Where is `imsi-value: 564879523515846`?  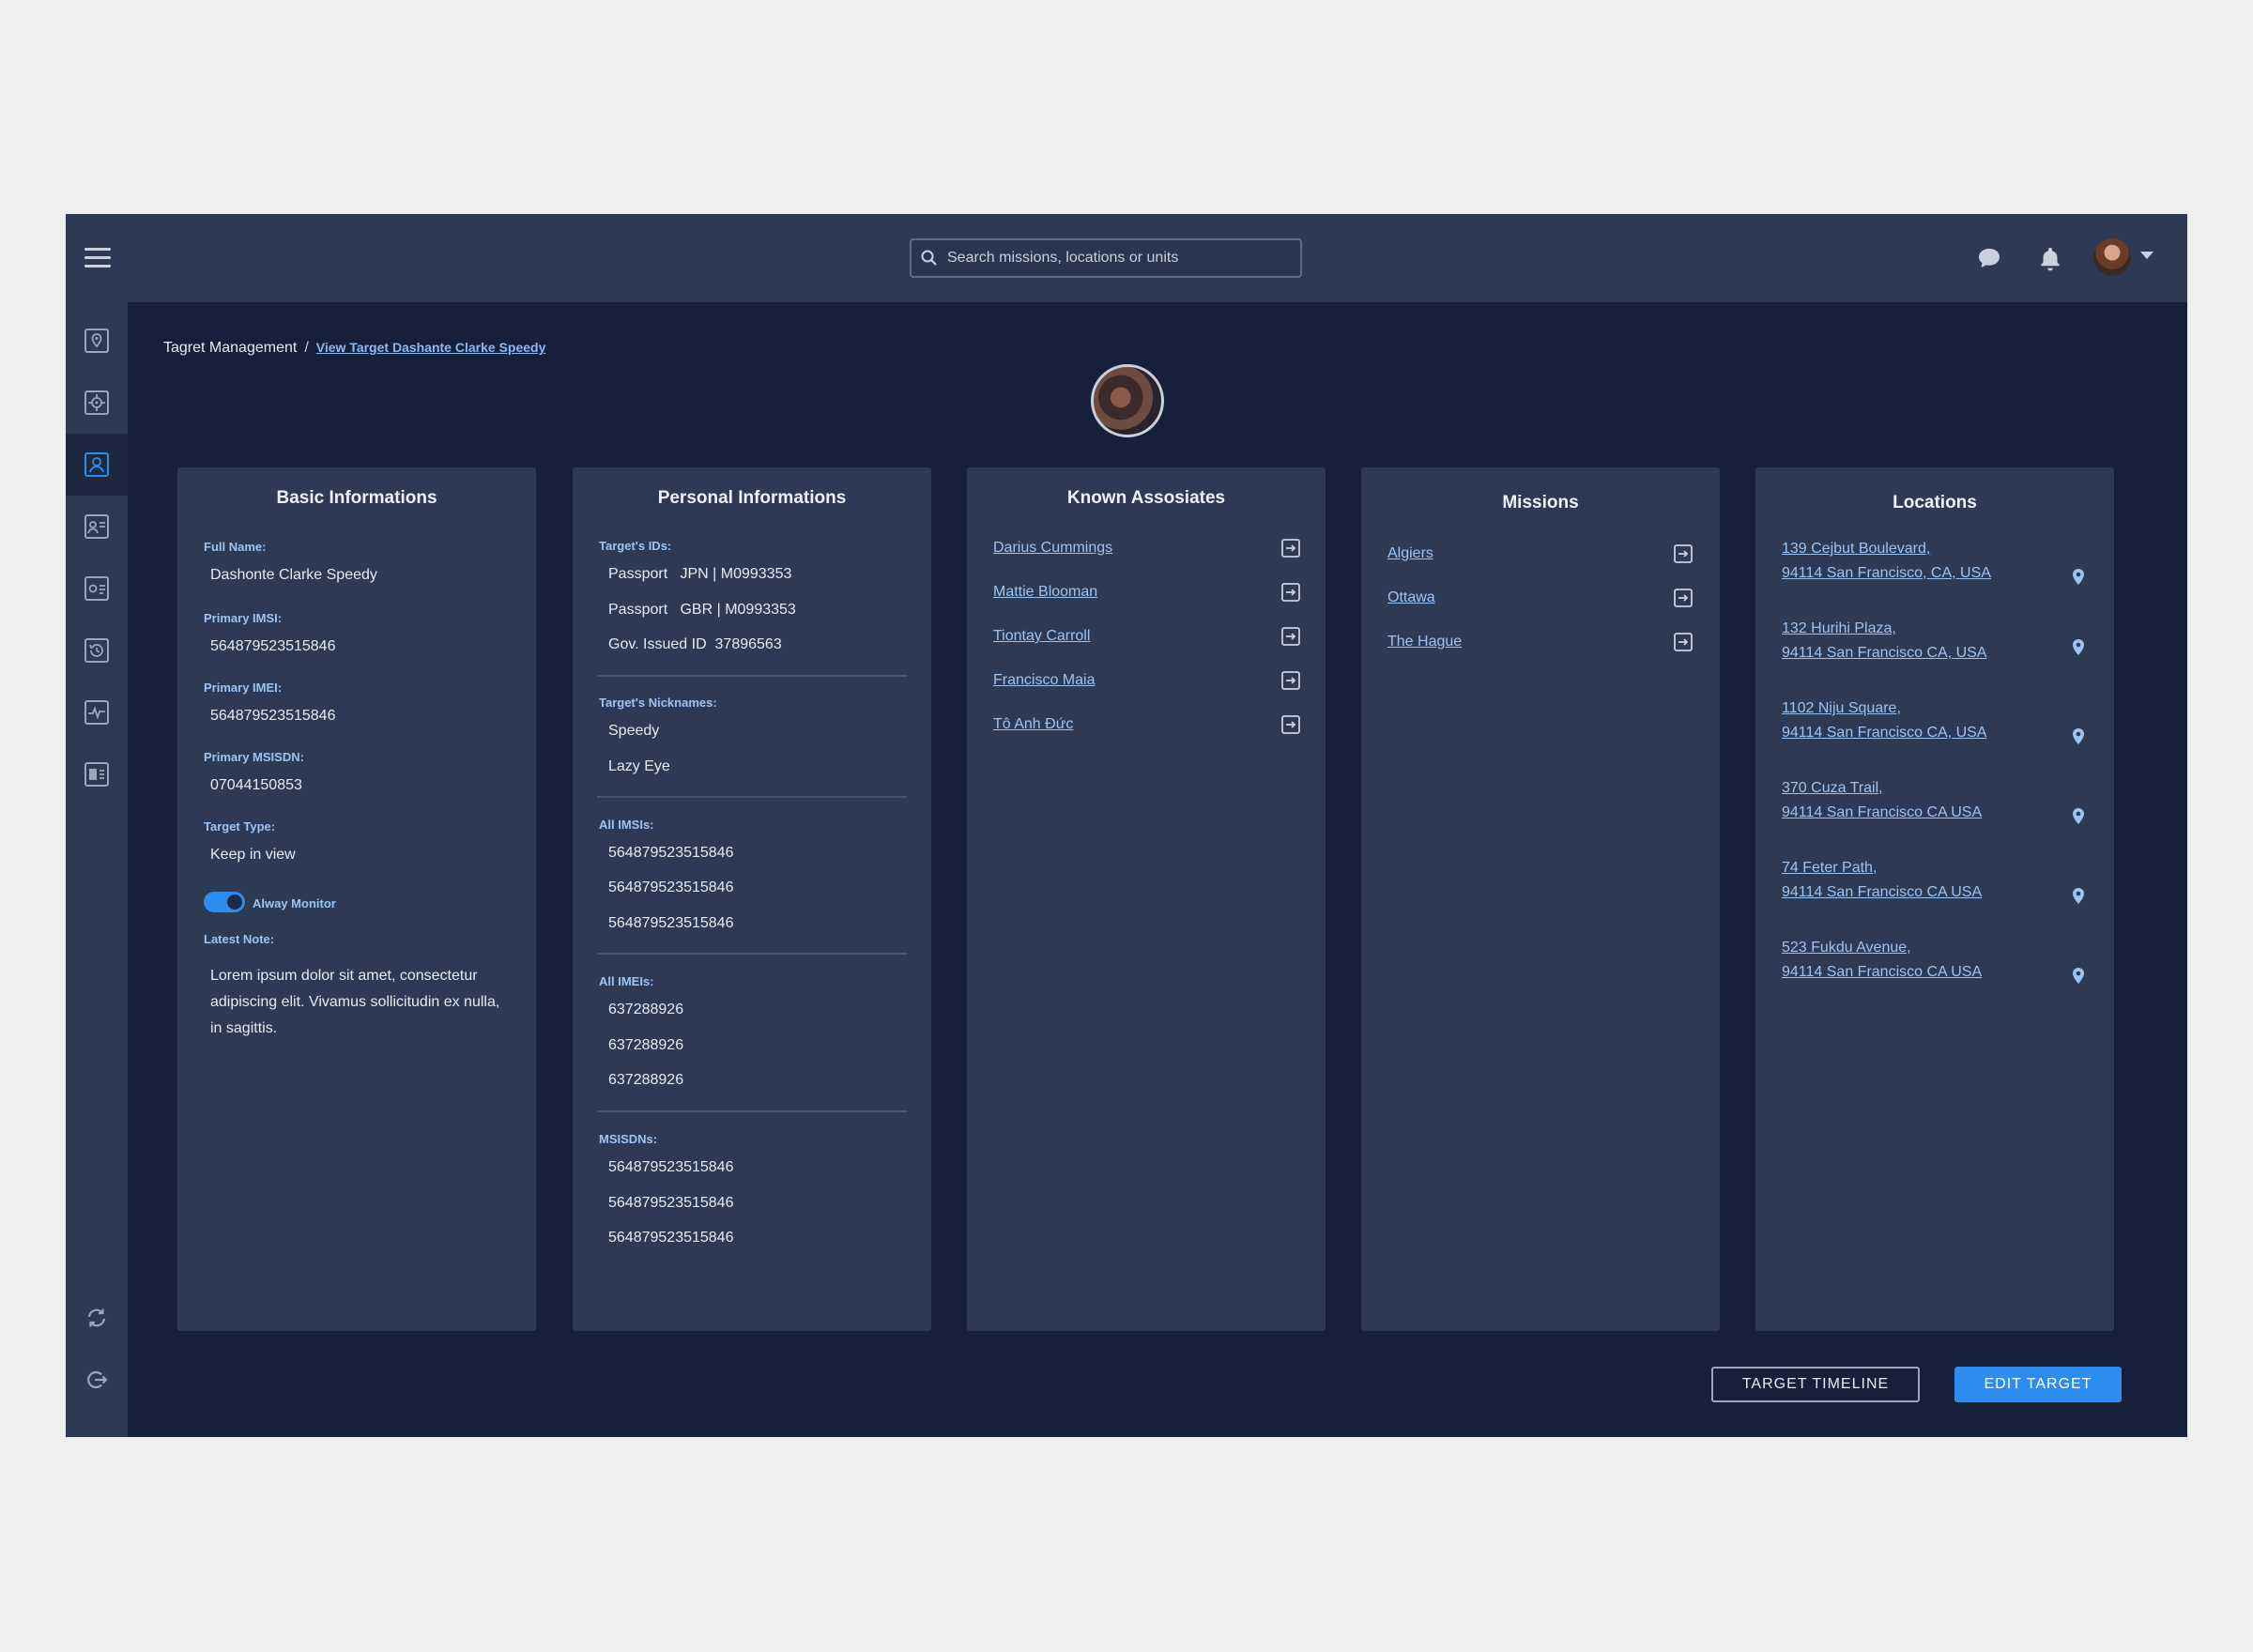 imsi-value: 564879523515846 is located at coordinates (273, 646).